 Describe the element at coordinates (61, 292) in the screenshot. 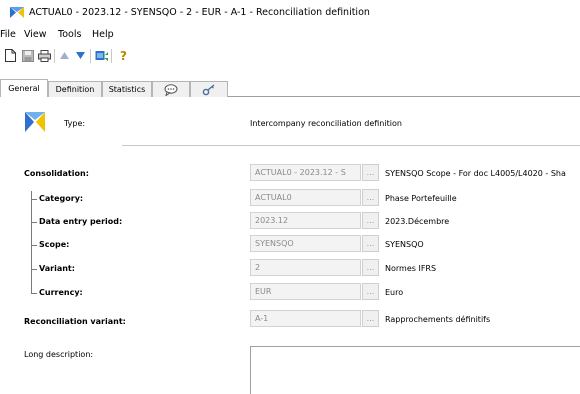

I see `currency-label: Currency:` at that location.